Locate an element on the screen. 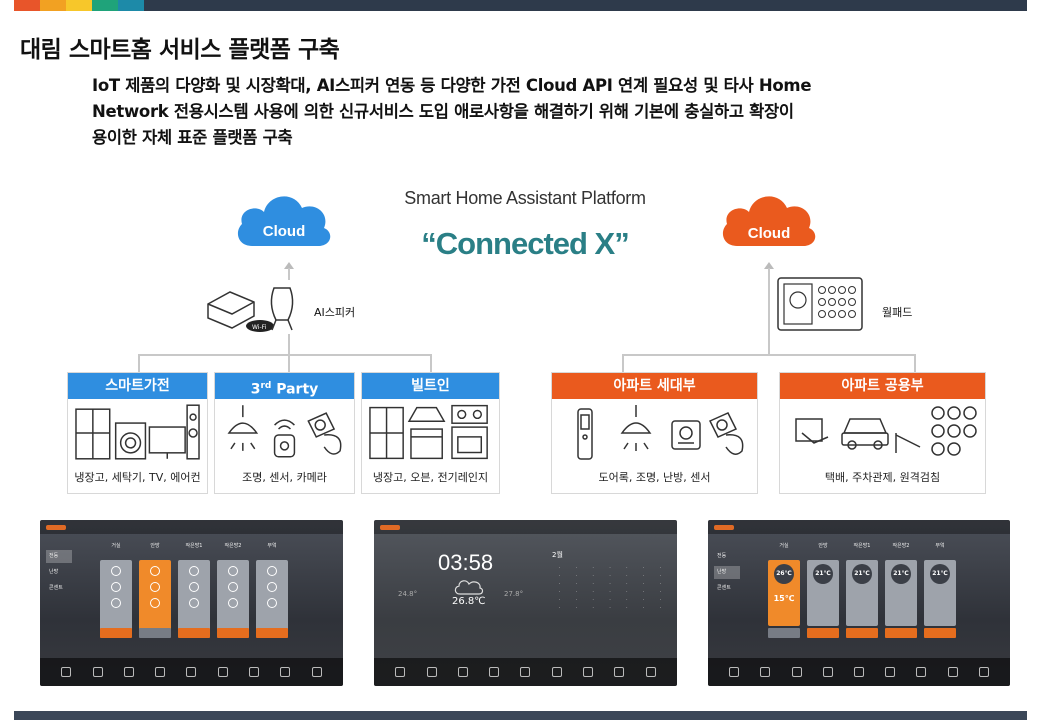 This screenshot has width=1040, height=720. room-label: 작은방1 is located at coordinates (862, 546).